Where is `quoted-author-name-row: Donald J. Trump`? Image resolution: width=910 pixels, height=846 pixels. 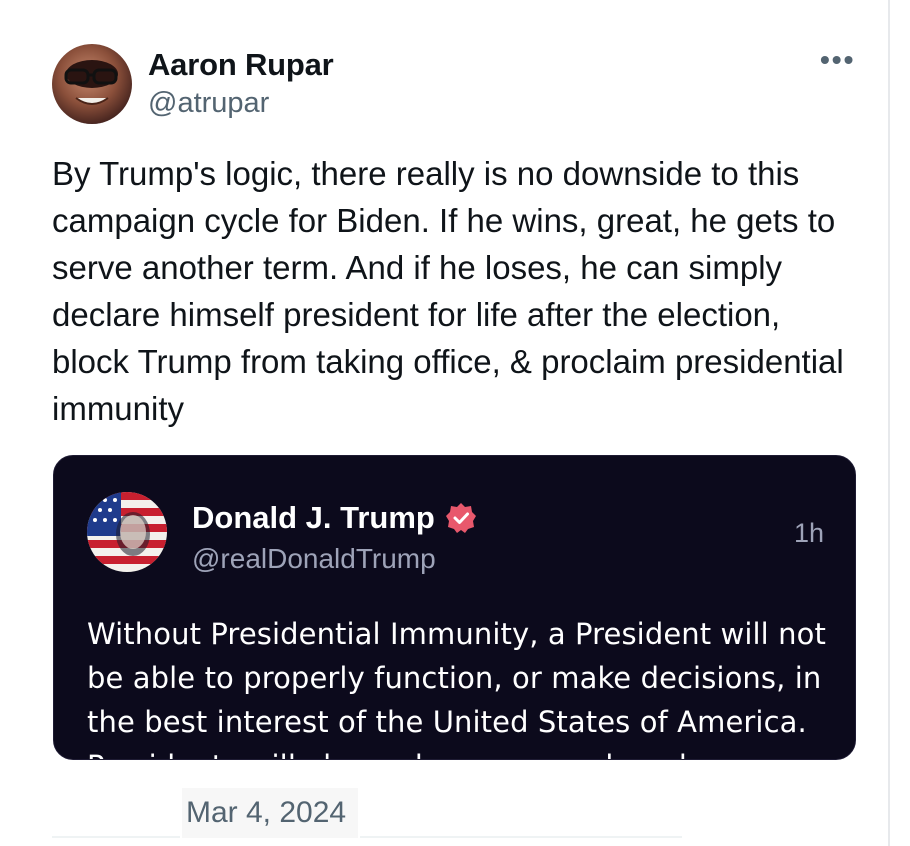
quoted-author-name-row: Donald J. Trump is located at coordinates (334, 518).